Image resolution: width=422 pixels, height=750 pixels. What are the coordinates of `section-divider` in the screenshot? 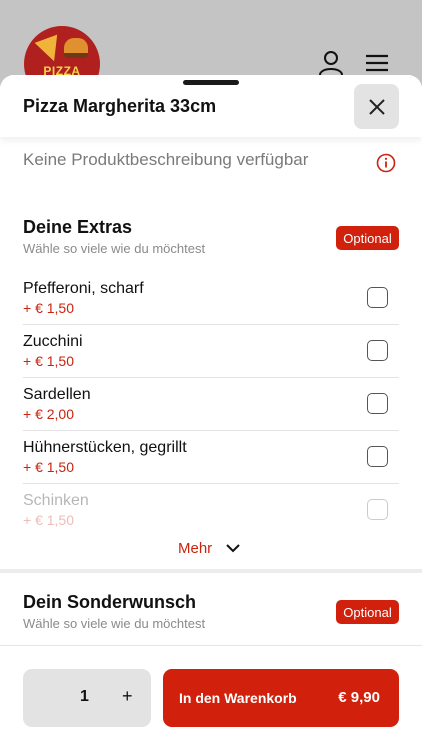 It's located at (211, 571).